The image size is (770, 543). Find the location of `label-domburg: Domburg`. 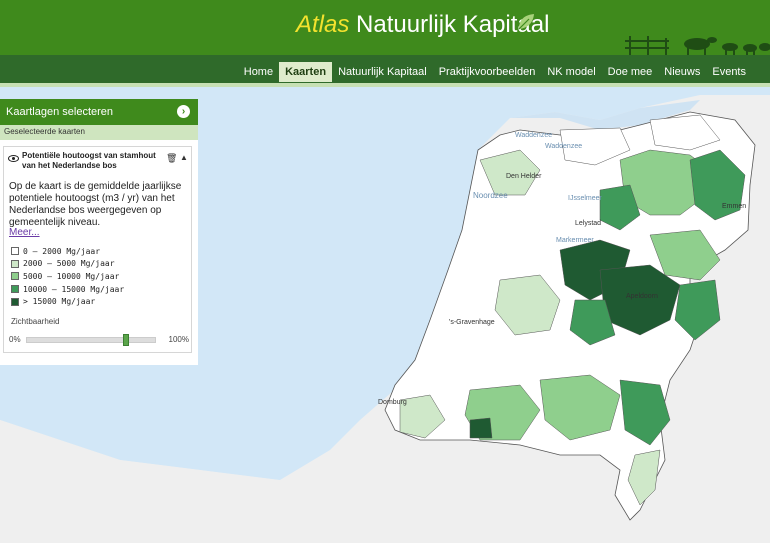

label-domburg: Domburg is located at coordinates (392, 402).